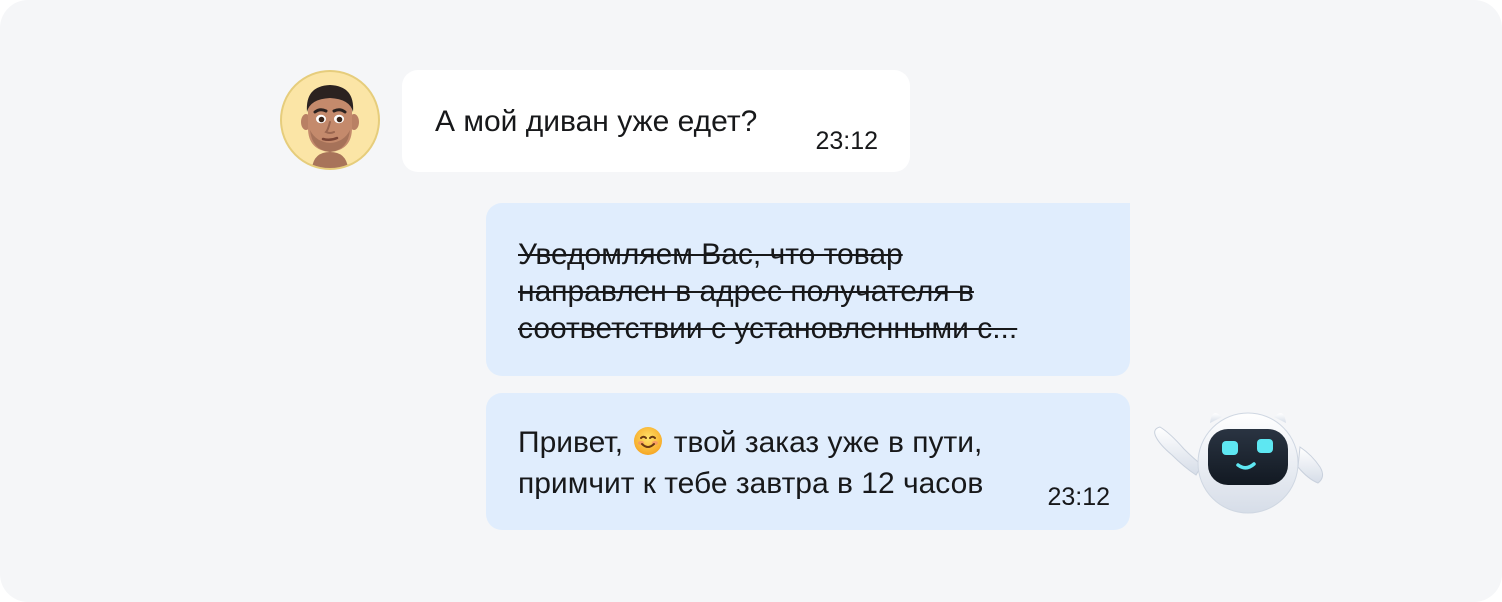 The image size is (1502, 602). I want to click on user-message-text: А мой диван уже едет?, so click(596, 121).